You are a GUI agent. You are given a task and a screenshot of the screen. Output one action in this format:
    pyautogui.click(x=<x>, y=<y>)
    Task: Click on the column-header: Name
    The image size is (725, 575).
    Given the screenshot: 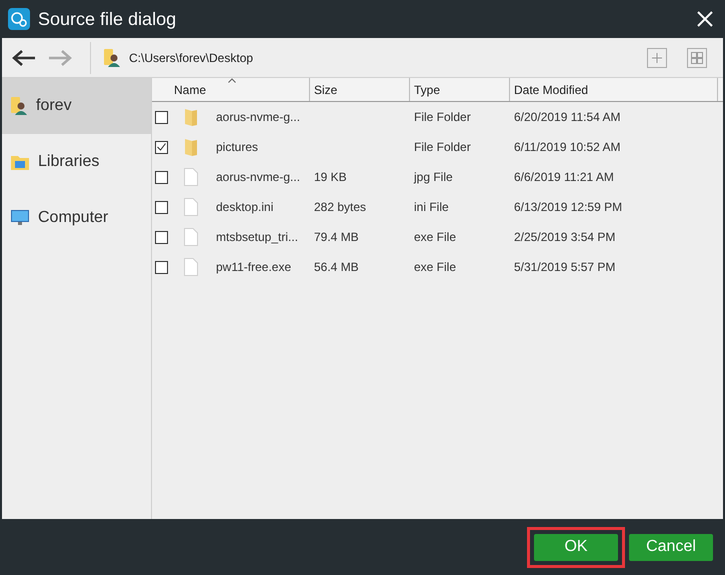 What is the action you would take?
    pyautogui.click(x=231, y=89)
    